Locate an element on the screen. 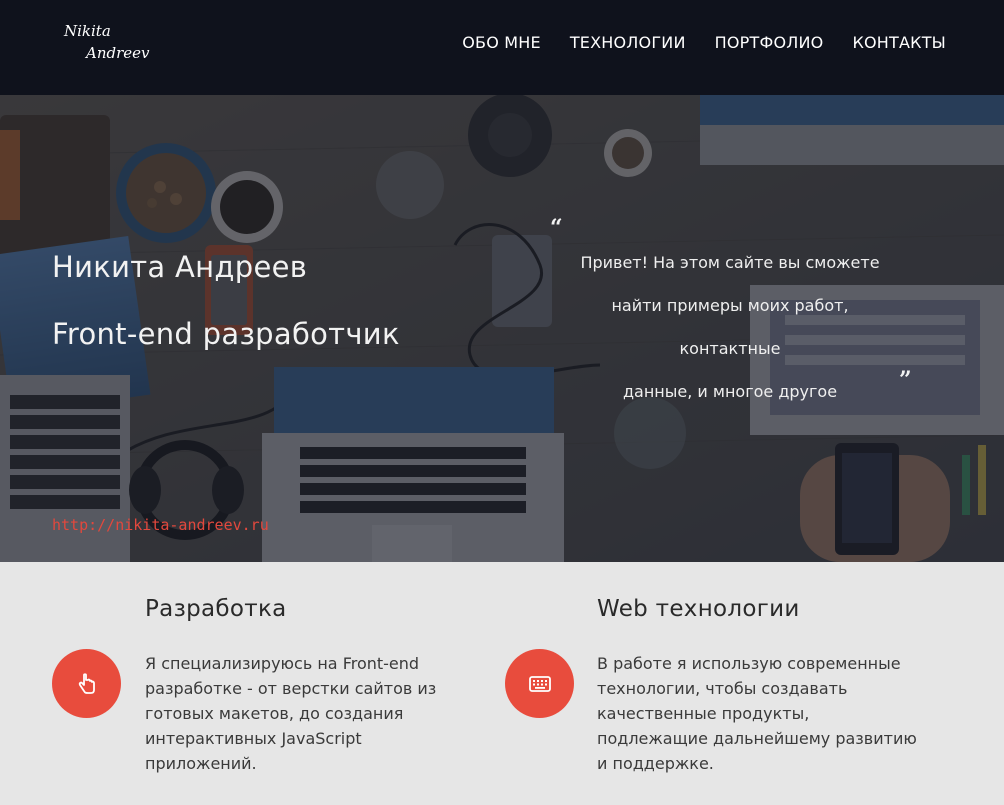  quote-open-mark: “ is located at coordinates (556, 228).